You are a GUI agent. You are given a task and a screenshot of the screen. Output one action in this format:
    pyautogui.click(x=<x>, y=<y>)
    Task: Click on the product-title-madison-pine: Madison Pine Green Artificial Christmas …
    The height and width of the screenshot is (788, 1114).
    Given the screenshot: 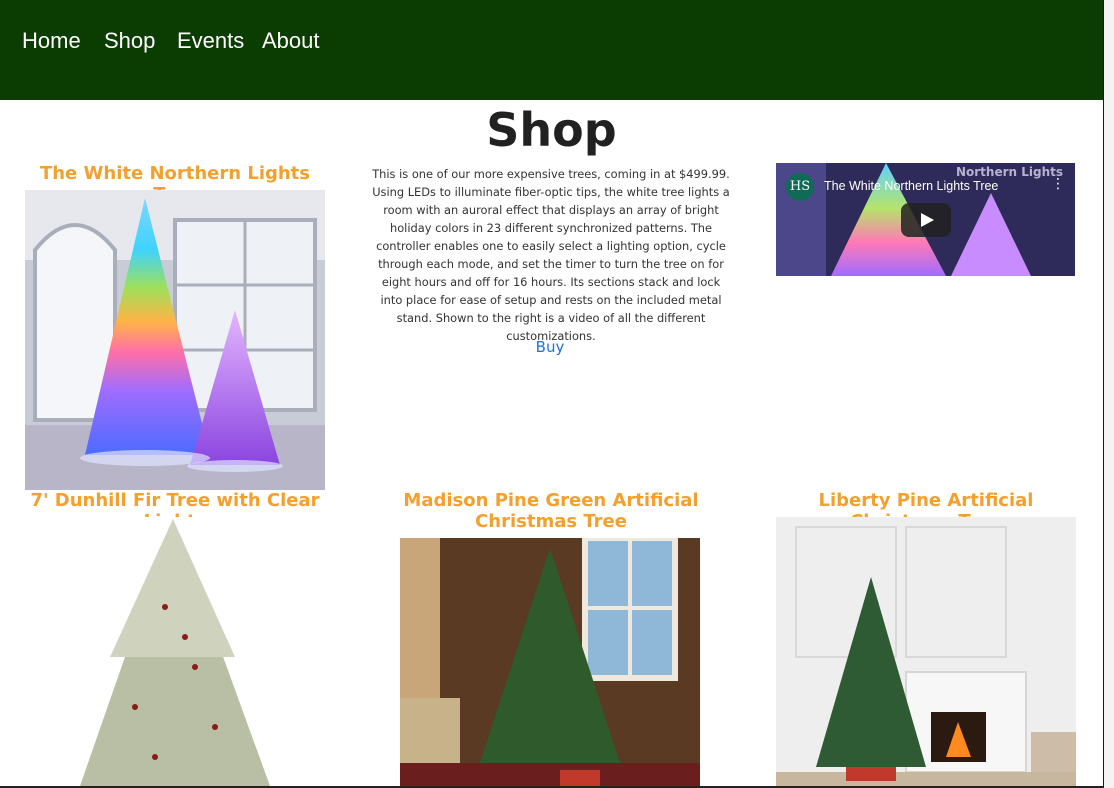 What is the action you would take?
    pyautogui.click(x=551, y=511)
    